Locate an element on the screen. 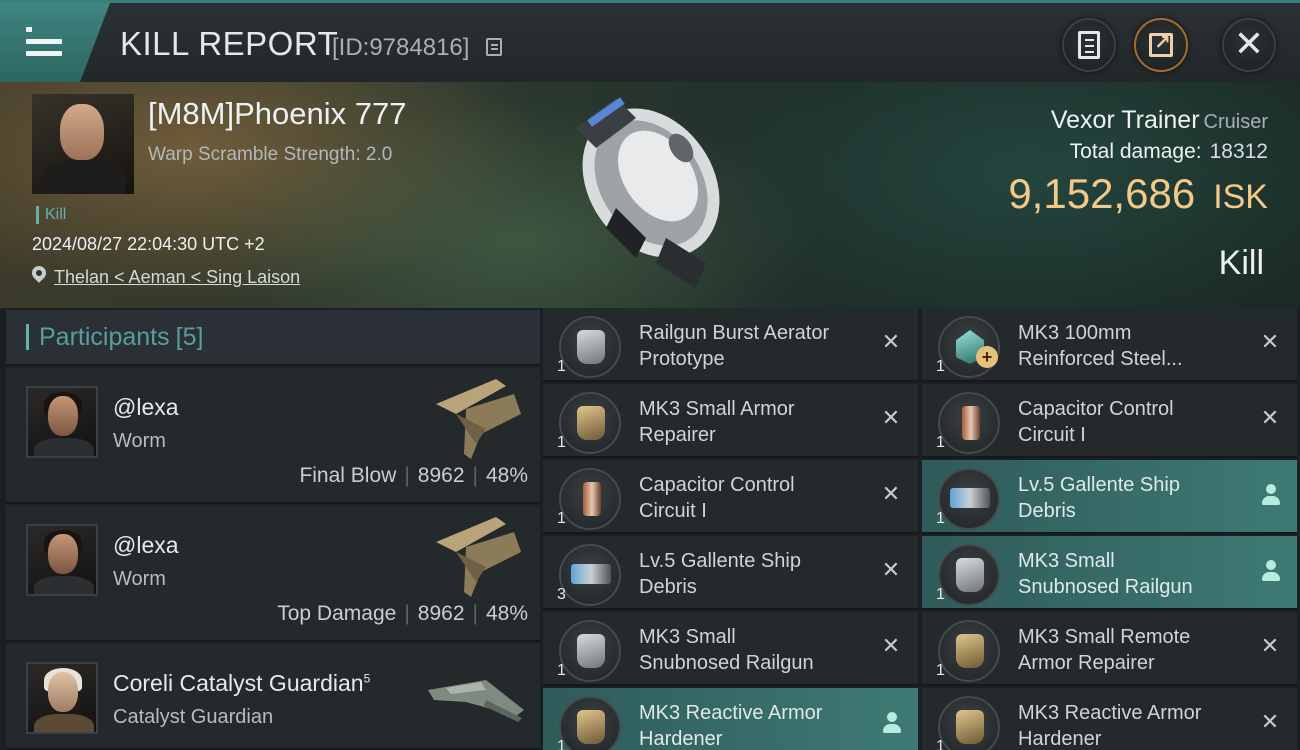  participants-header: Participants [5] is located at coordinates (273, 338).